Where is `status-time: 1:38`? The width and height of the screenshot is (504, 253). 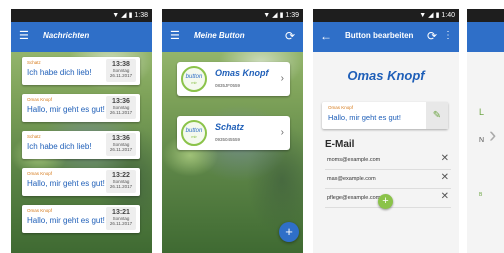
status-time: 1:38 is located at coordinates (141, 15).